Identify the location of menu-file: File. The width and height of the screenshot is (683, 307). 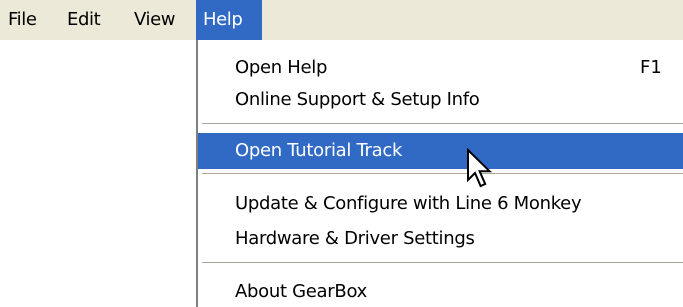
(22, 20).